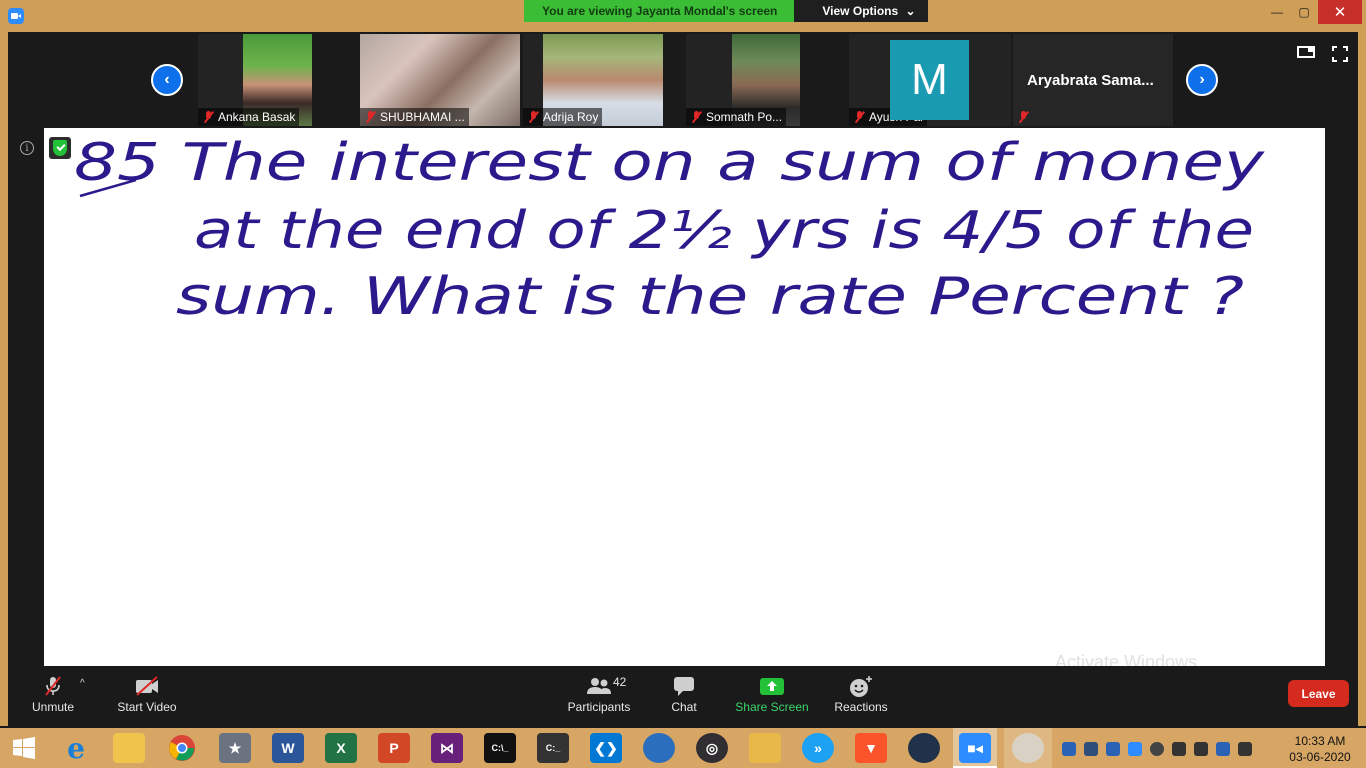  What do you see at coordinates (975, 748) in the screenshot?
I see `zoom-taskbar-icon: ■◂` at bounding box center [975, 748].